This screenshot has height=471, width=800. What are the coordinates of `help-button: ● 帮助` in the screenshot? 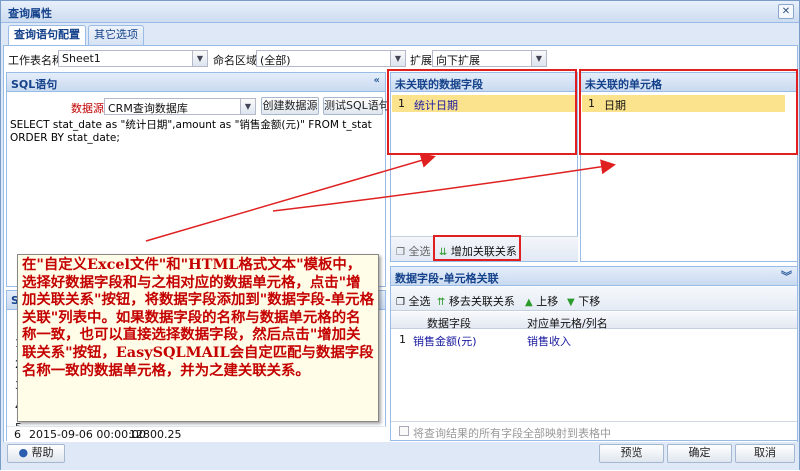 It's located at (36, 453).